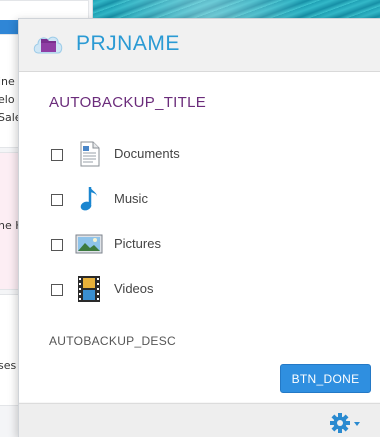 This screenshot has height=437, width=380. What do you see at coordinates (88, 199) in the screenshot?
I see `music-note-icon` at bounding box center [88, 199].